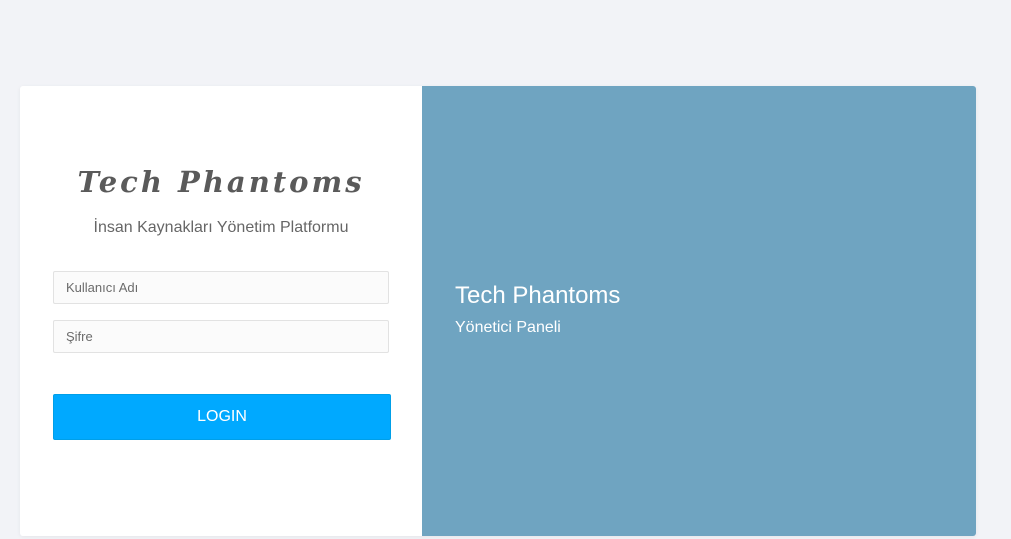 The image size is (1011, 539). What do you see at coordinates (508, 327) in the screenshot?
I see `info-panel-subtitle: Yönetici Paneli` at bounding box center [508, 327].